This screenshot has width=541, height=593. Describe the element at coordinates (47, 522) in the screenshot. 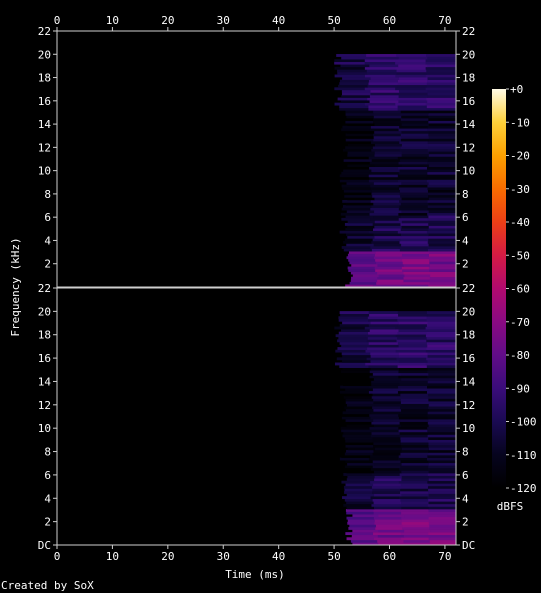

I see `y-tick-label-left: 2` at that location.